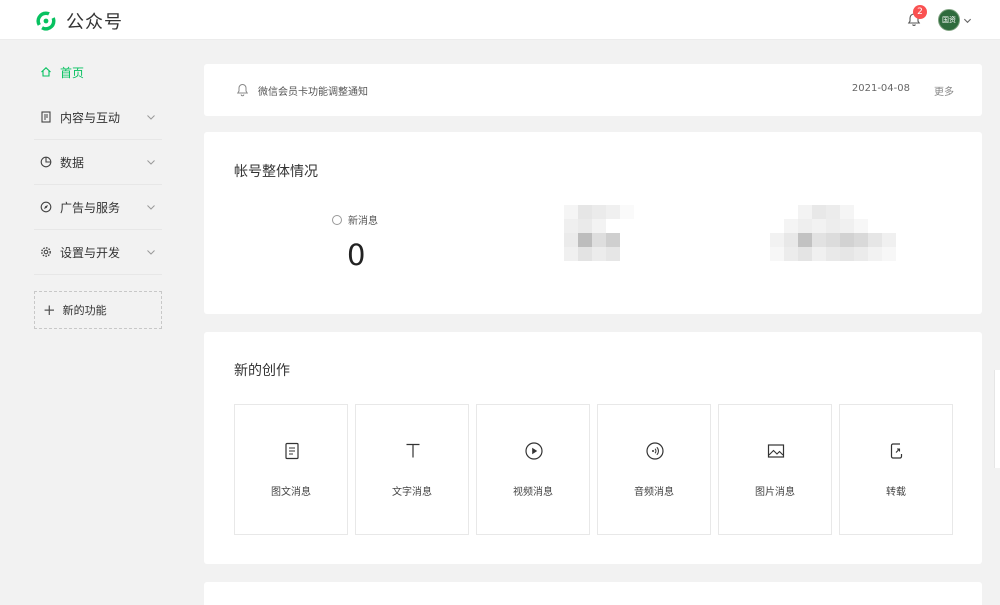 Image resolution: width=1000 pixels, height=605 pixels. I want to click on home-icon, so click(46, 72).